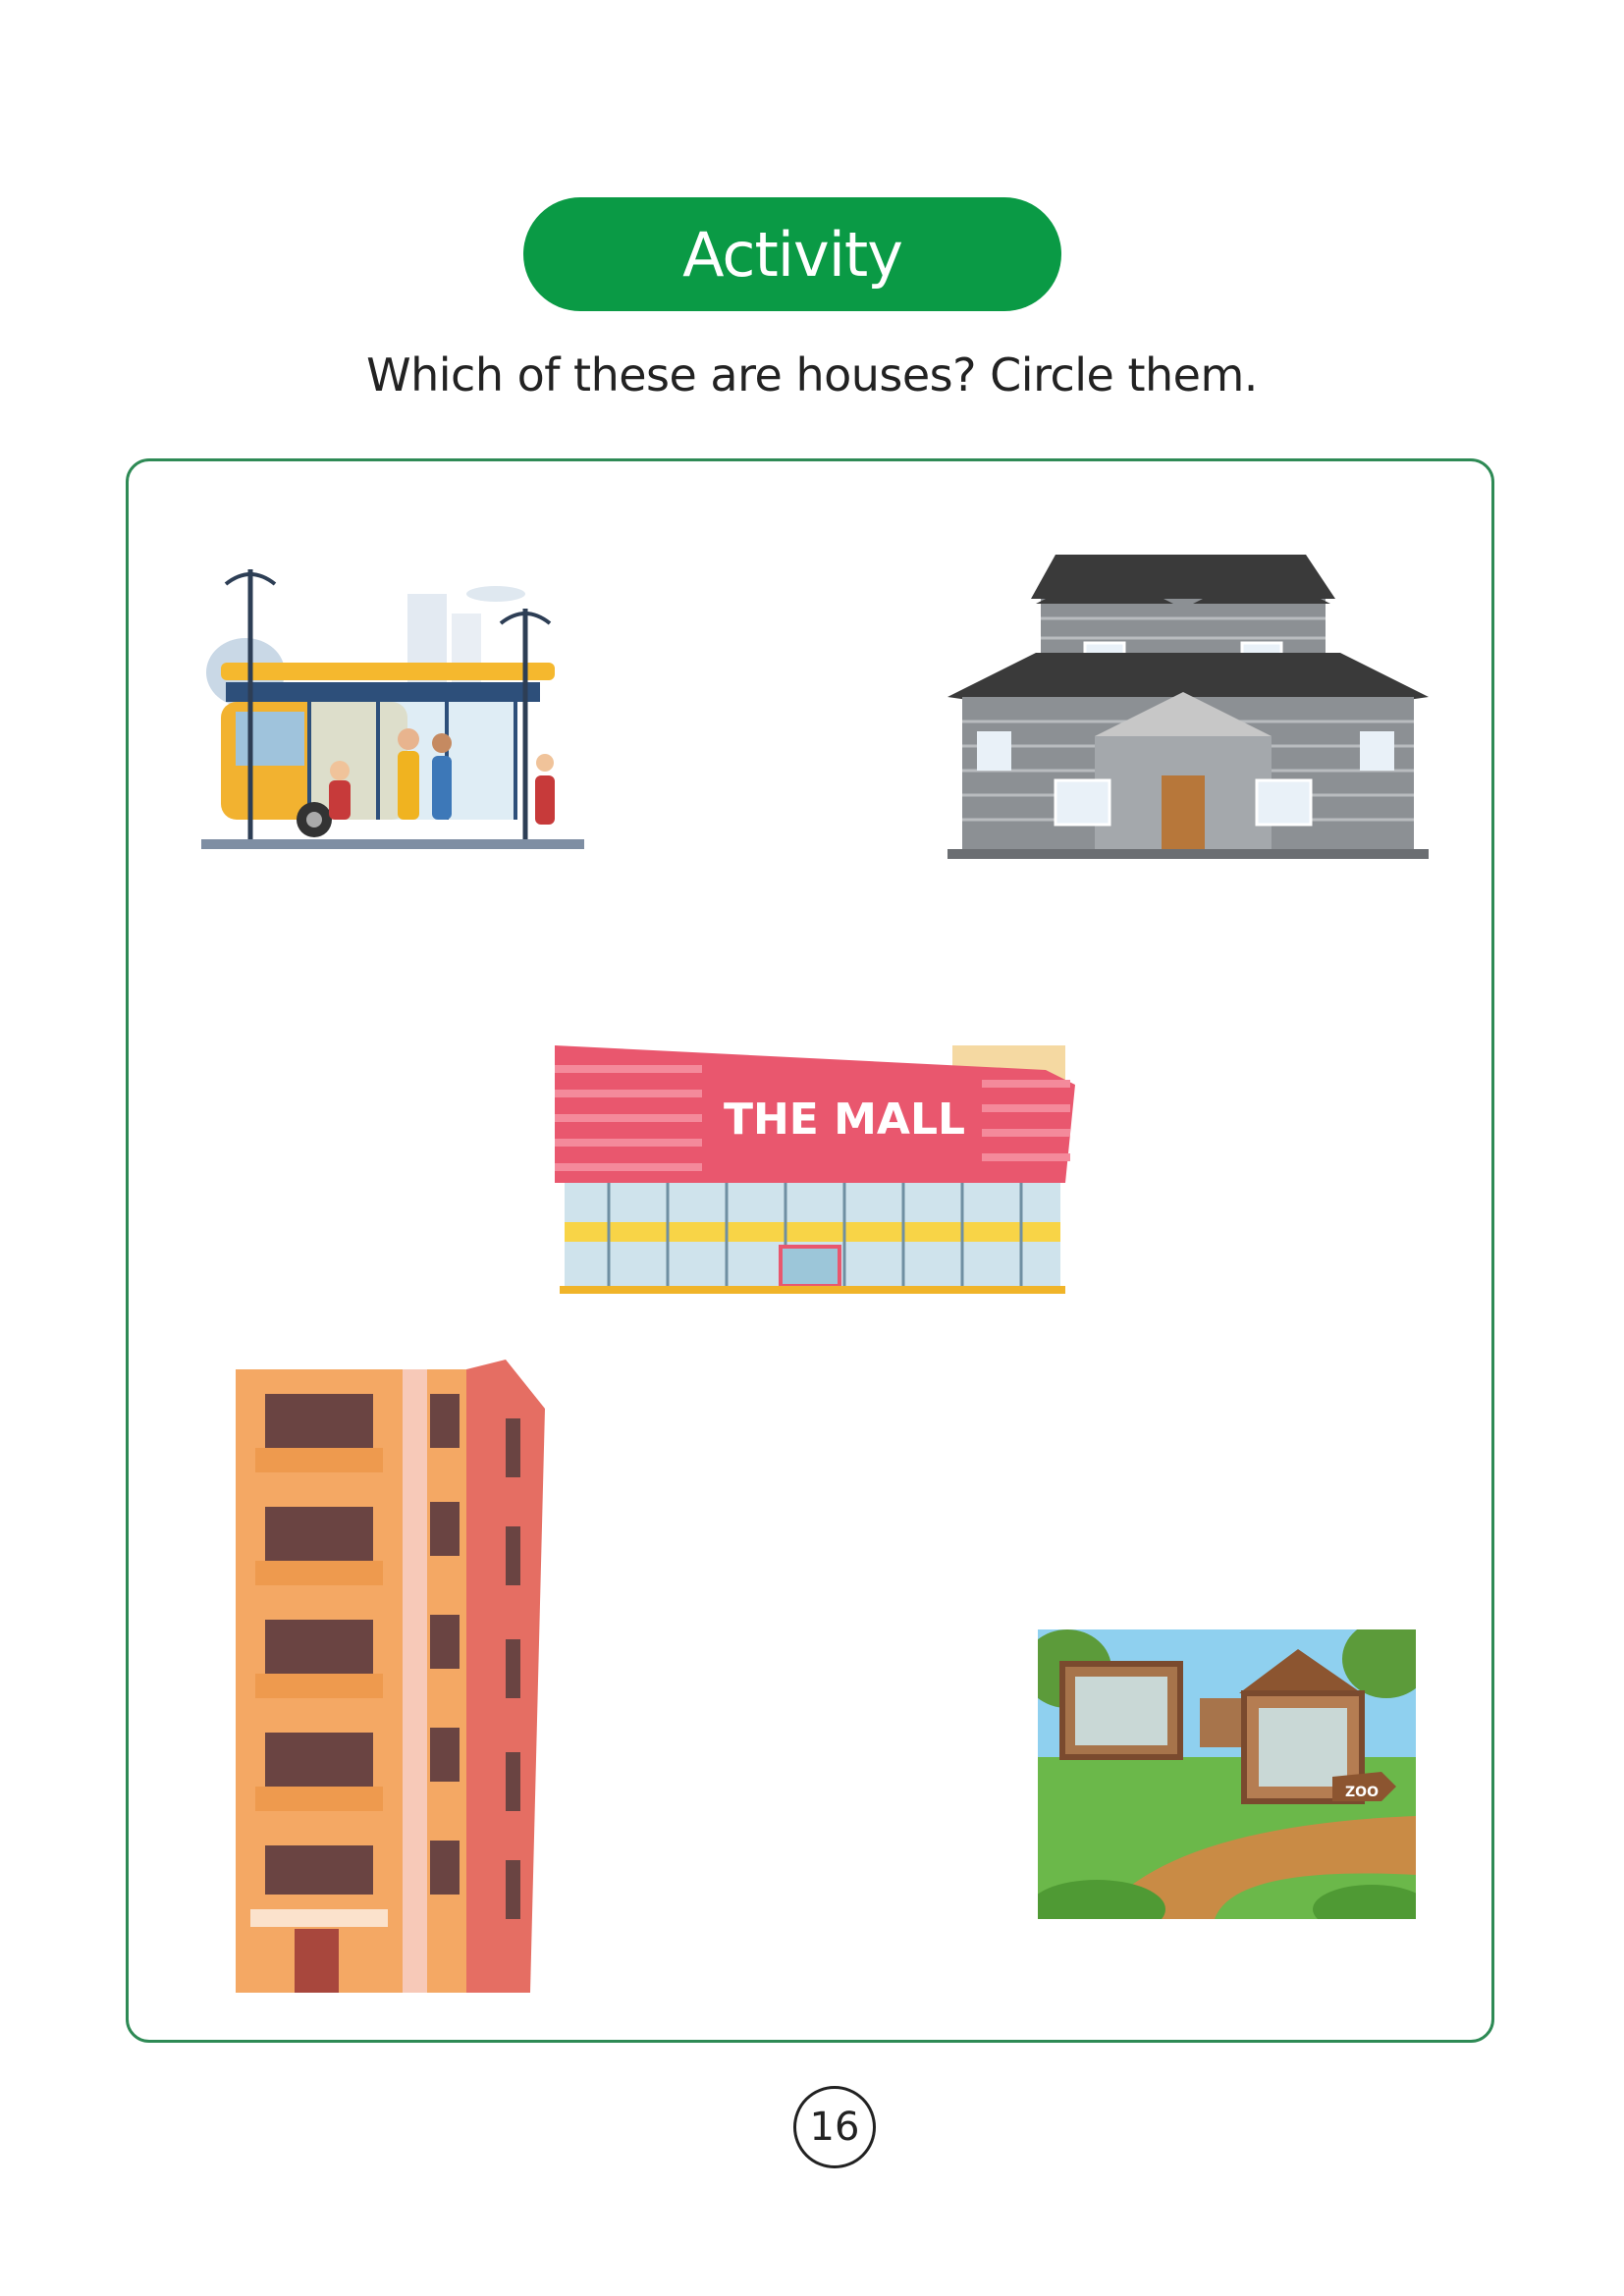 This screenshot has height=2296, width=1624. I want to click on house-icon, so click(1188, 707).